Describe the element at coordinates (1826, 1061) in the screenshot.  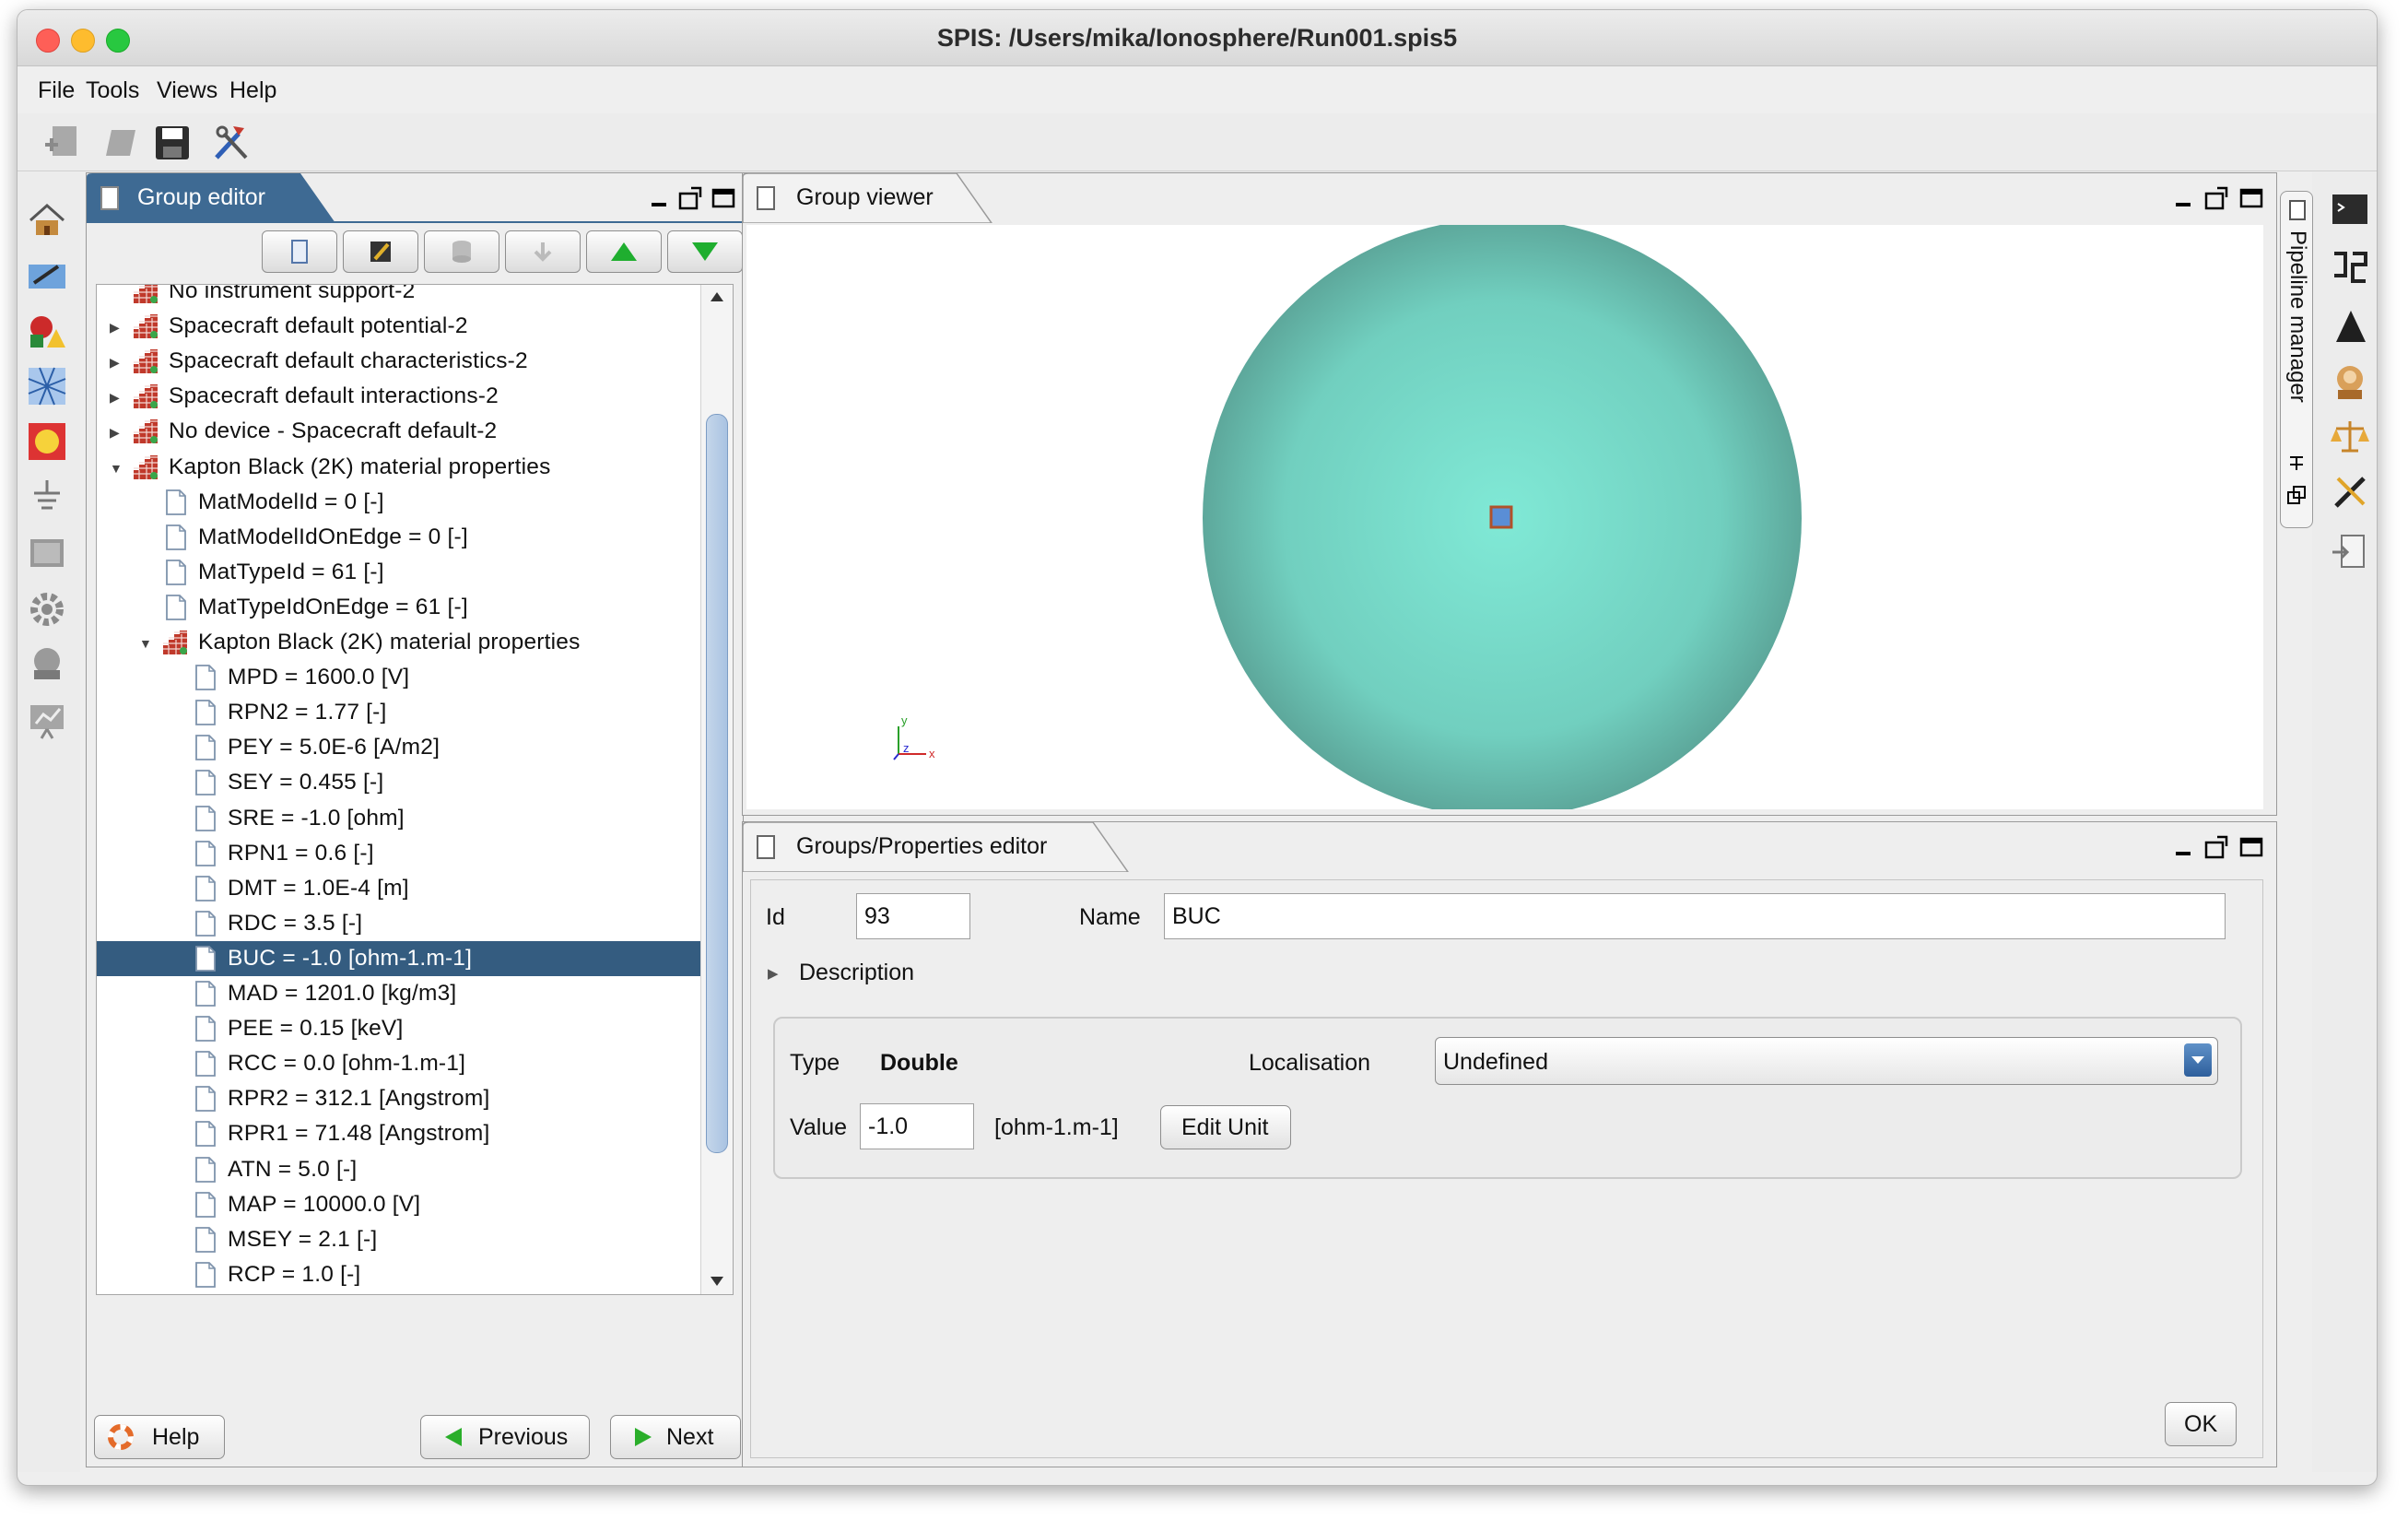
I see `localisation-select: Undefined` at that location.